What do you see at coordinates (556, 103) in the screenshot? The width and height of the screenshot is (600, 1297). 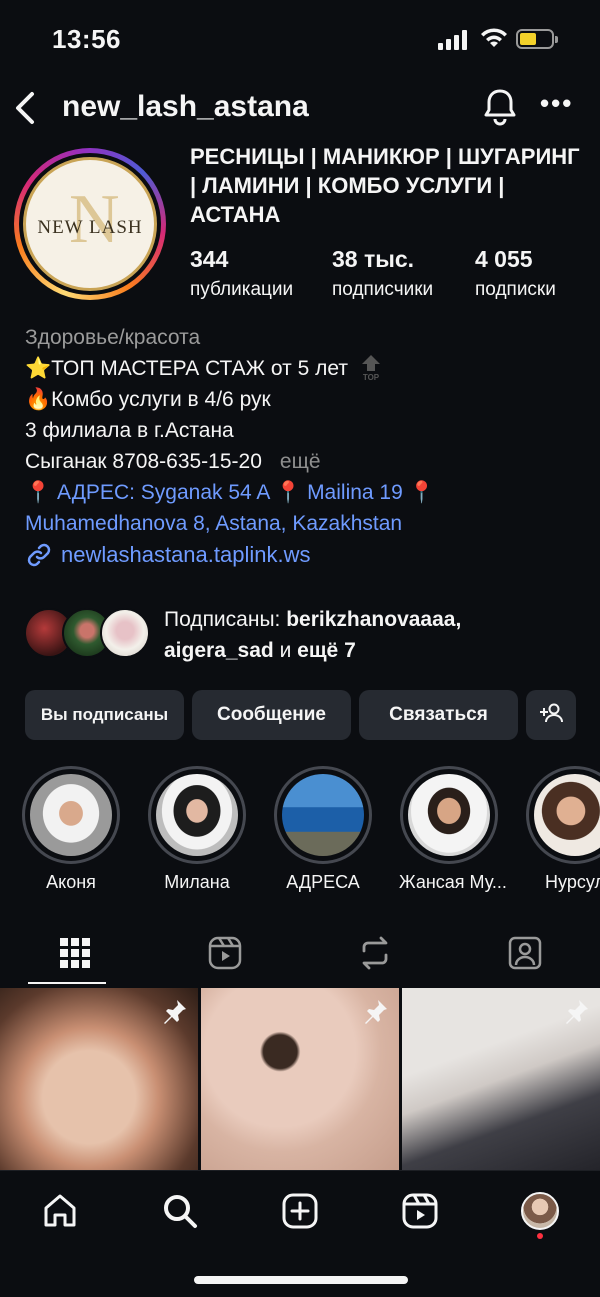 I see `more-options-icon: •••` at bounding box center [556, 103].